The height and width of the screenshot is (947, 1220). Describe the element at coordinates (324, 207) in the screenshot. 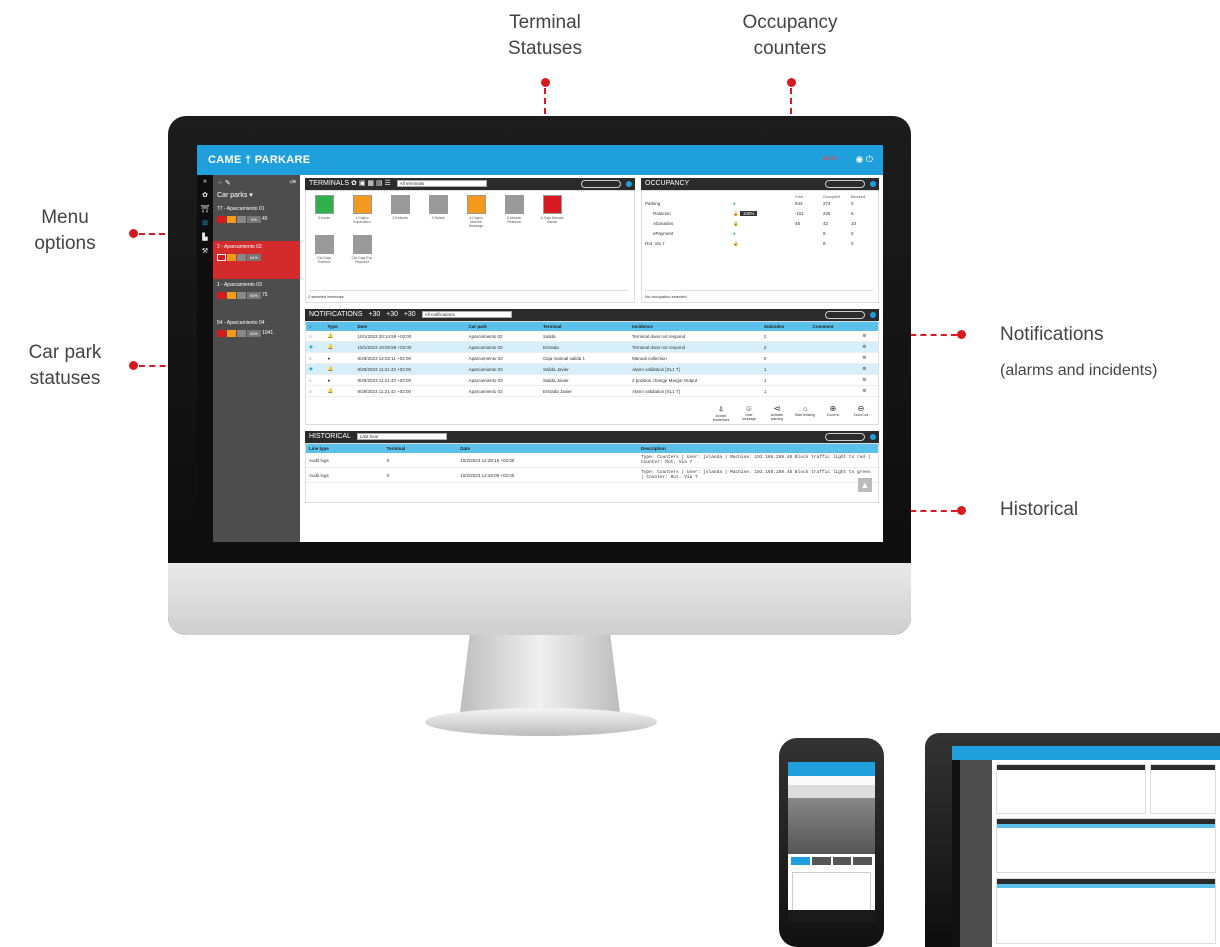

I see `terminal-tile: 3-Inode` at that location.